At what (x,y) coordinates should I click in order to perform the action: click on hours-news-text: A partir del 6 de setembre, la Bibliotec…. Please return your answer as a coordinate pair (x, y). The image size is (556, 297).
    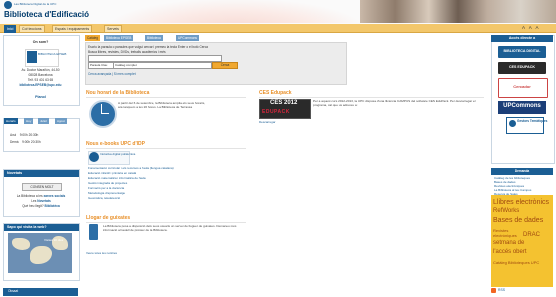
    Looking at the image, I should click on (162, 105).